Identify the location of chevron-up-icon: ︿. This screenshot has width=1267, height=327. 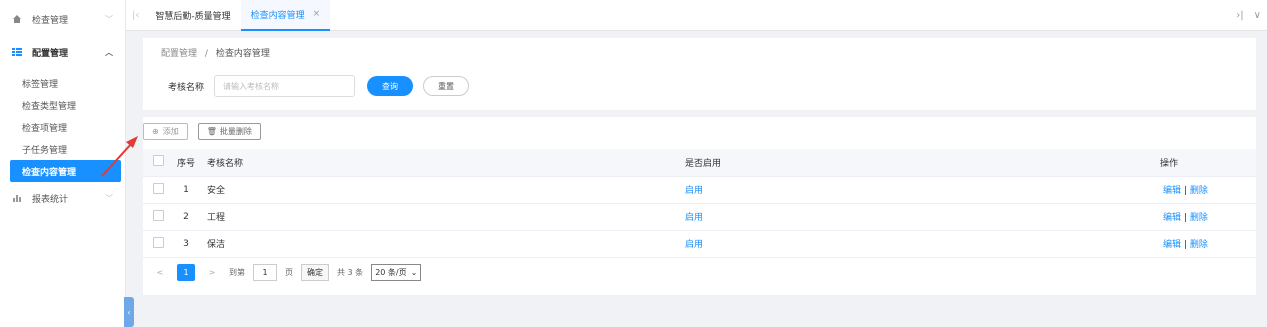
(109, 52).